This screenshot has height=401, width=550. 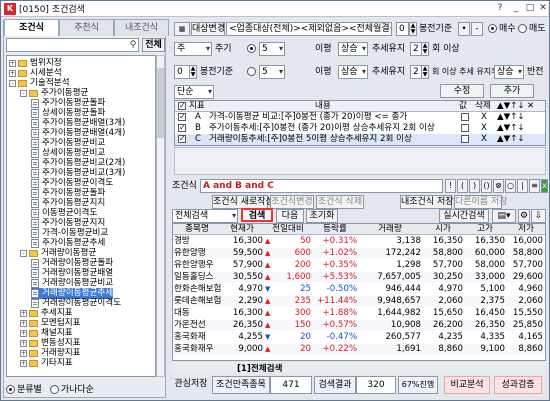 What do you see at coordinates (46, 363) in the screenshot?
I see `tree-folder: + 기타지표` at bounding box center [46, 363].